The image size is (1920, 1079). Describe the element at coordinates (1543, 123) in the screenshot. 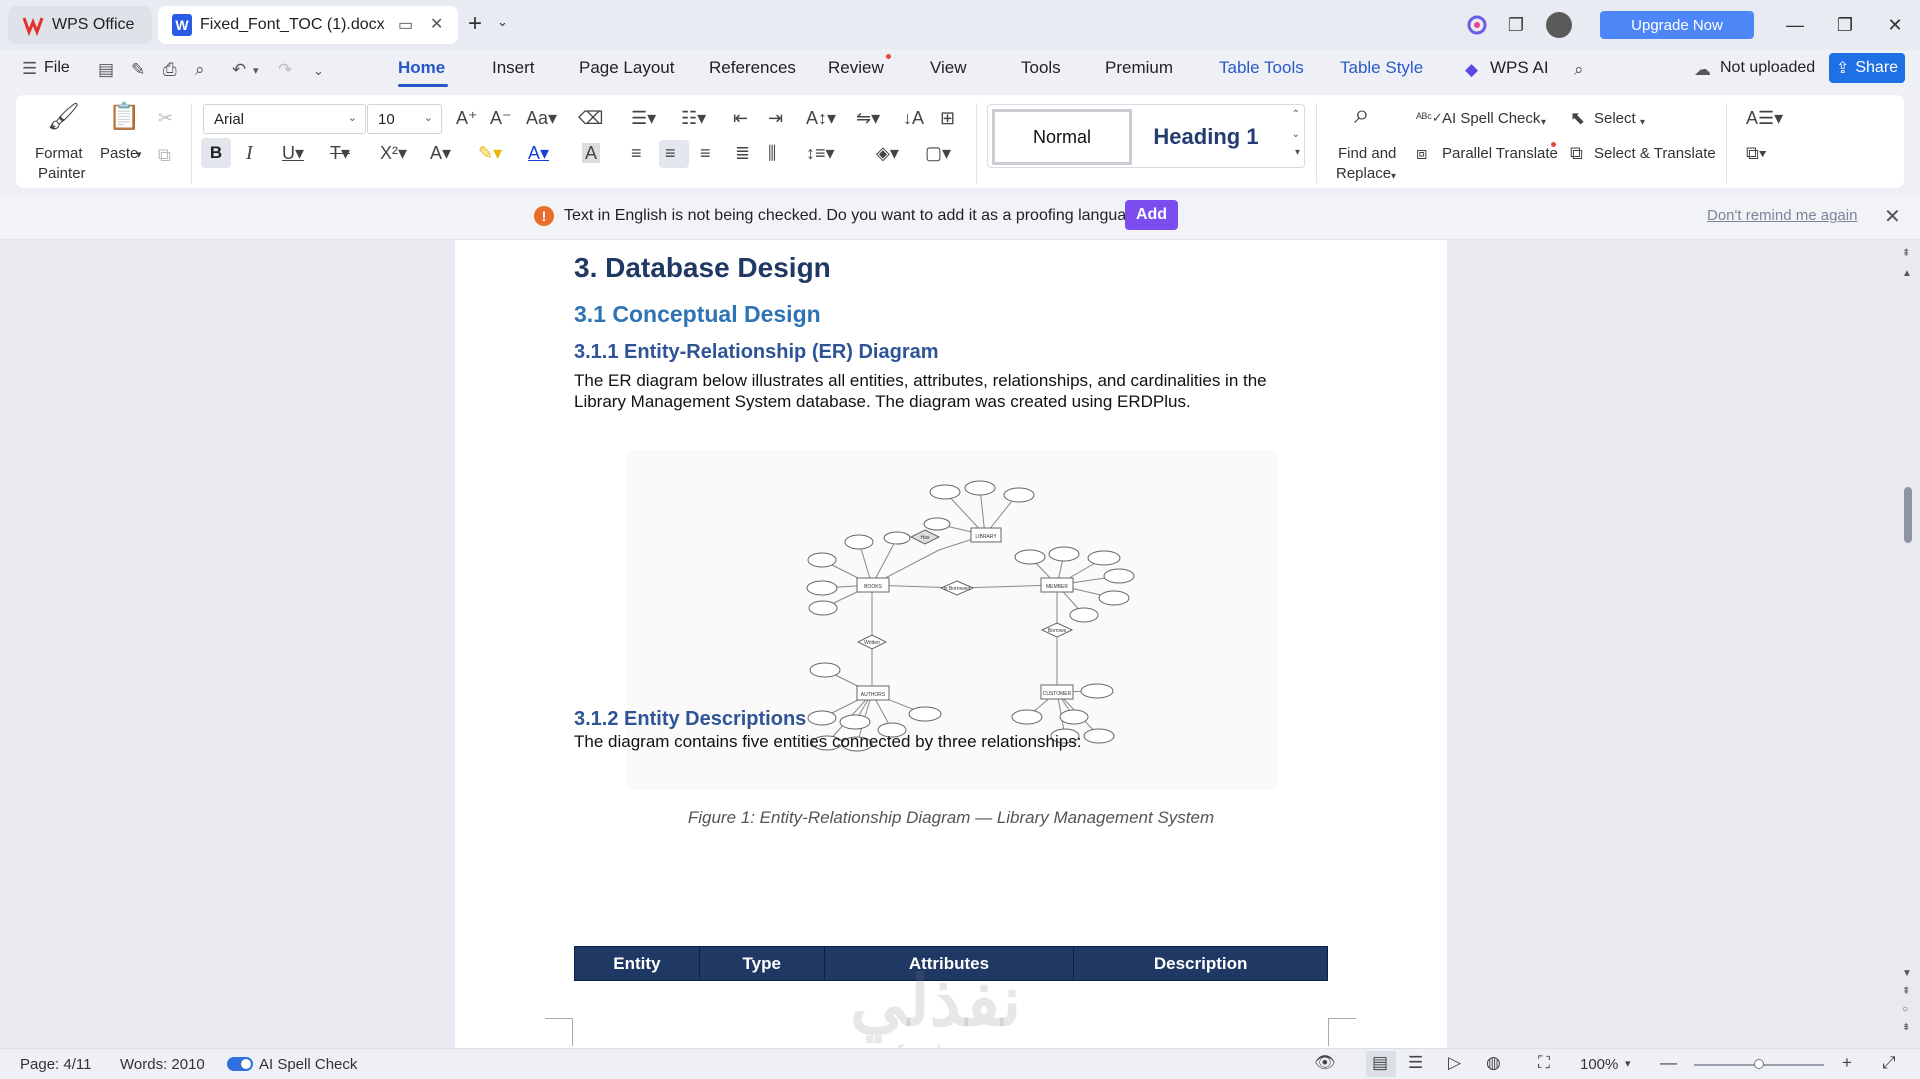

I see `spell-dropdown-icon: ▾` at that location.